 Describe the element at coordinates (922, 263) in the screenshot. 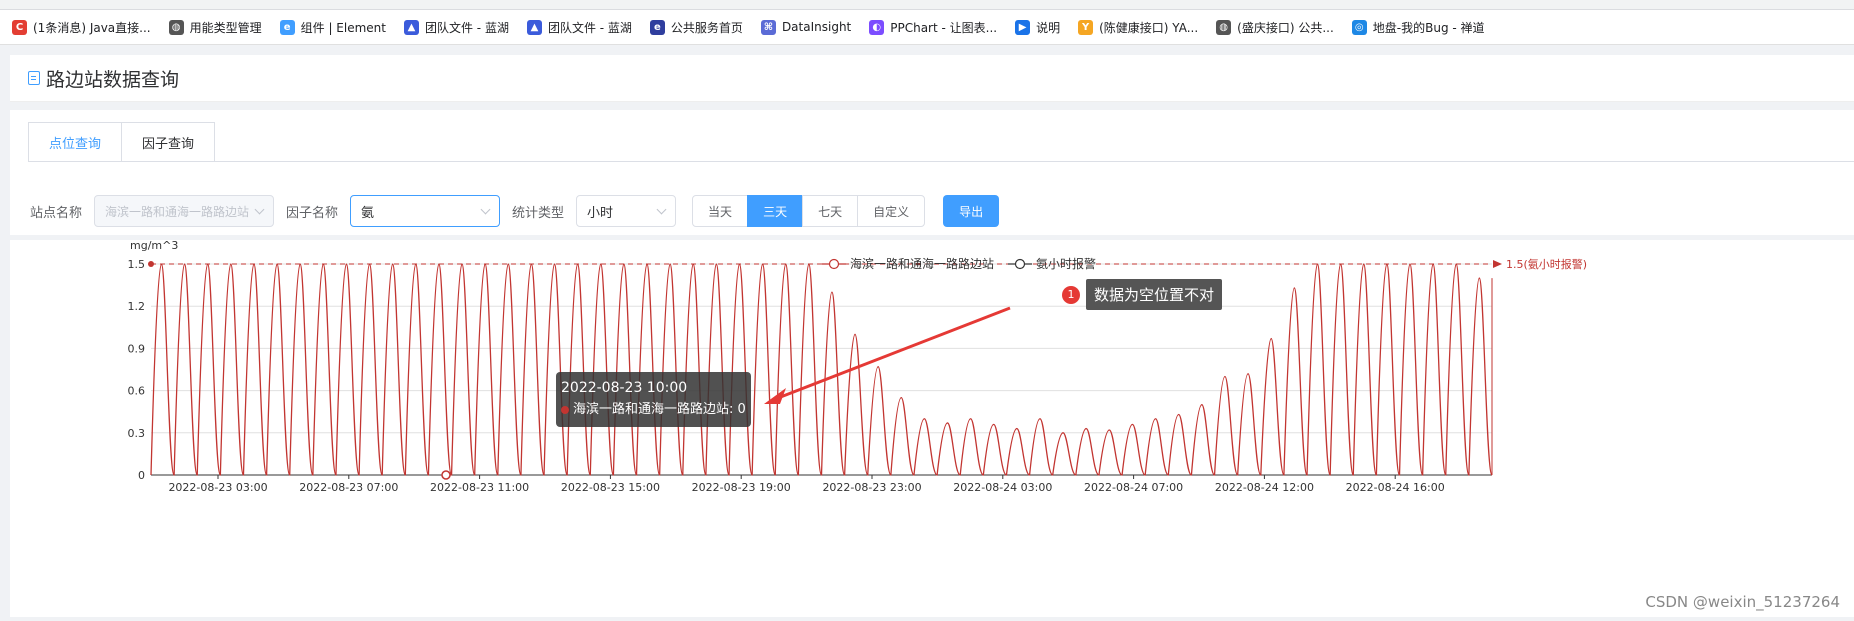

I see `legend-label: 海滨一路和通海一路路边站` at that location.